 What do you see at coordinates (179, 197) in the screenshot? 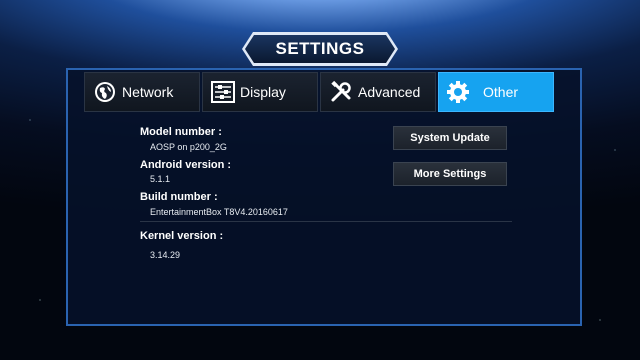
I see `build-number-label: Build number :` at bounding box center [179, 197].